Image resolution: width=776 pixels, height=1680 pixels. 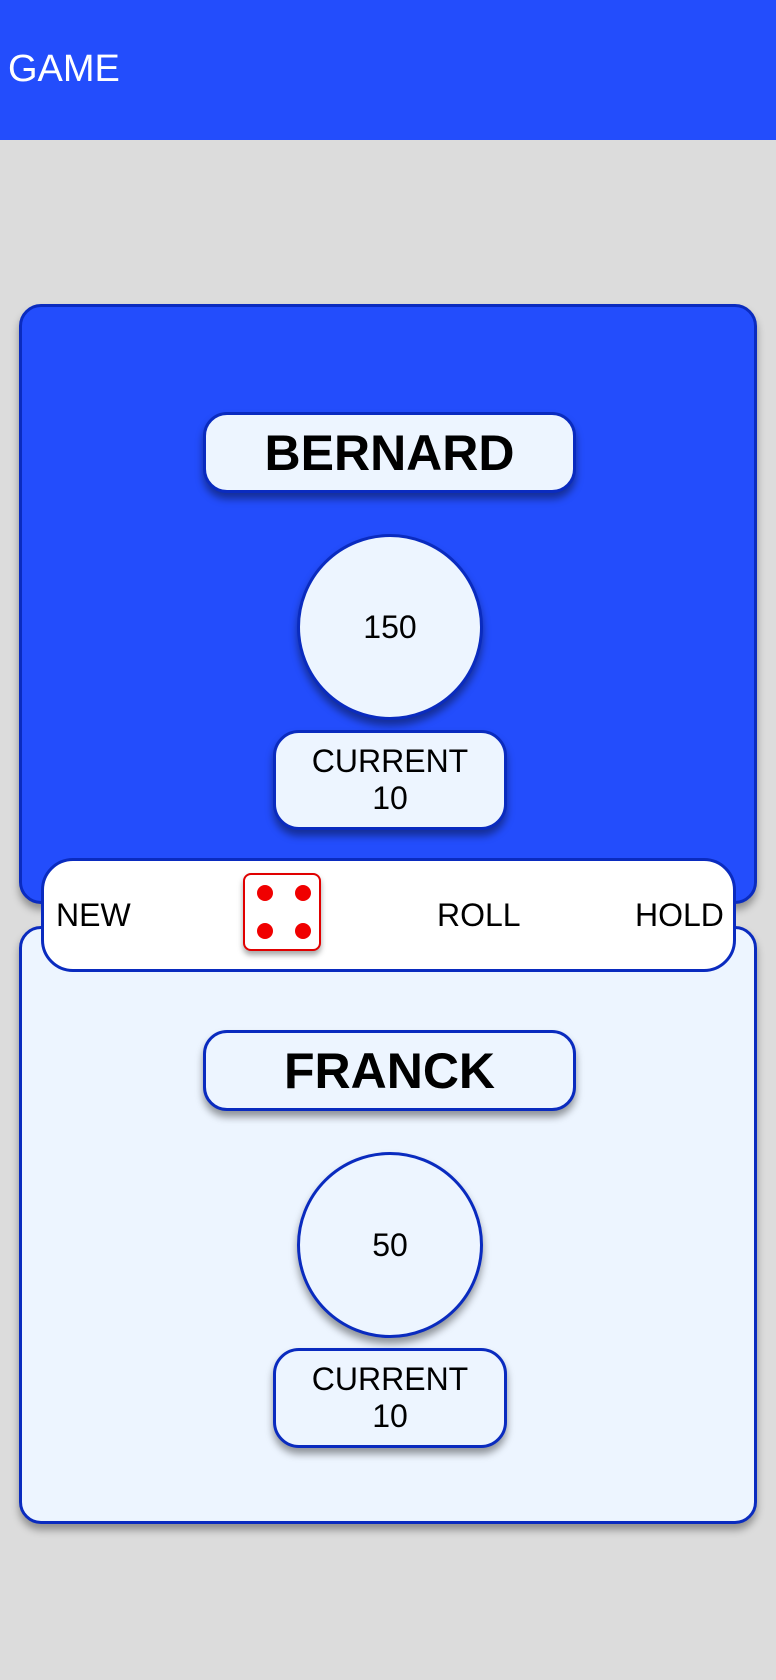 What do you see at coordinates (64, 69) in the screenshot?
I see `app-title: GAME` at bounding box center [64, 69].